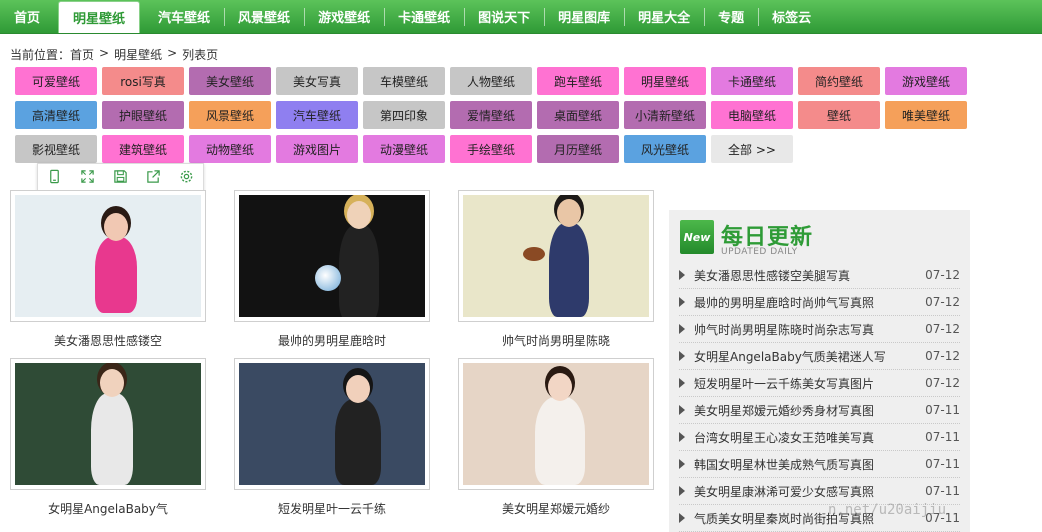  Describe the element at coordinates (56, 81) in the screenshot. I see `tag-link: 可爱壁纸` at that location.